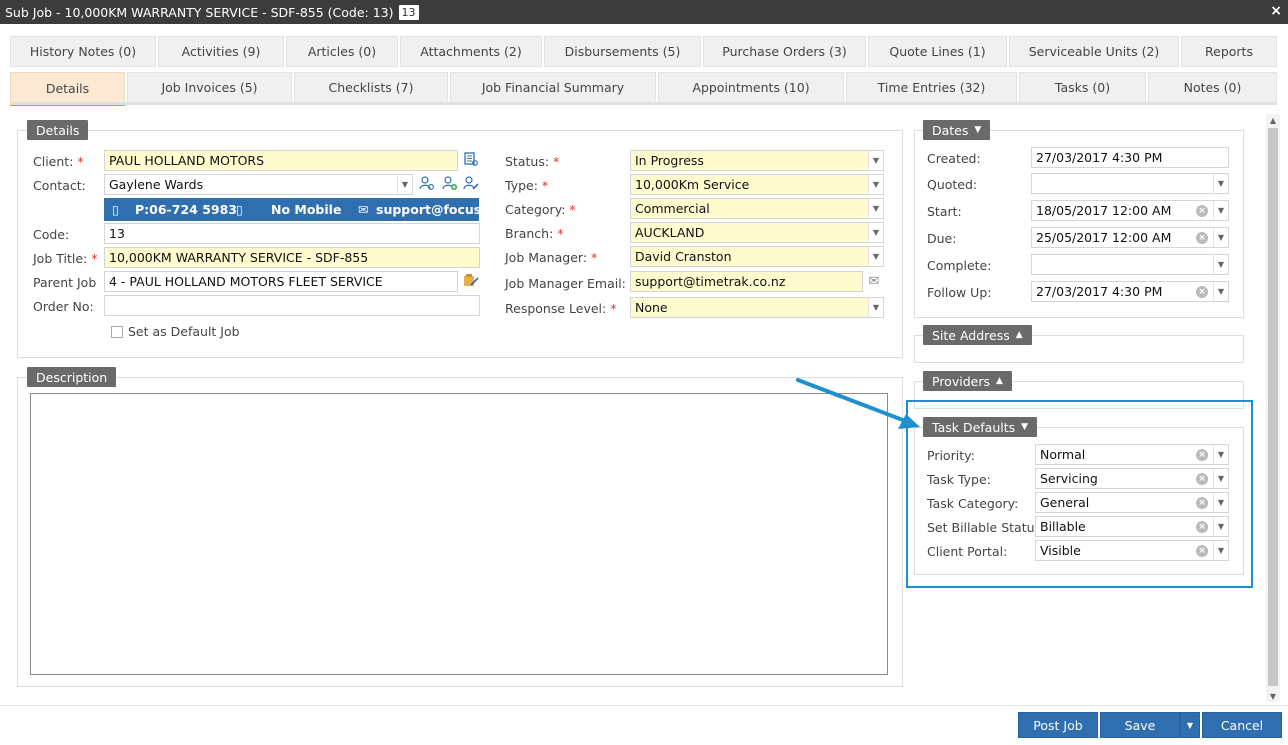  Describe the element at coordinates (471, 280) in the screenshot. I see `parent-job-edit-icon` at that location.